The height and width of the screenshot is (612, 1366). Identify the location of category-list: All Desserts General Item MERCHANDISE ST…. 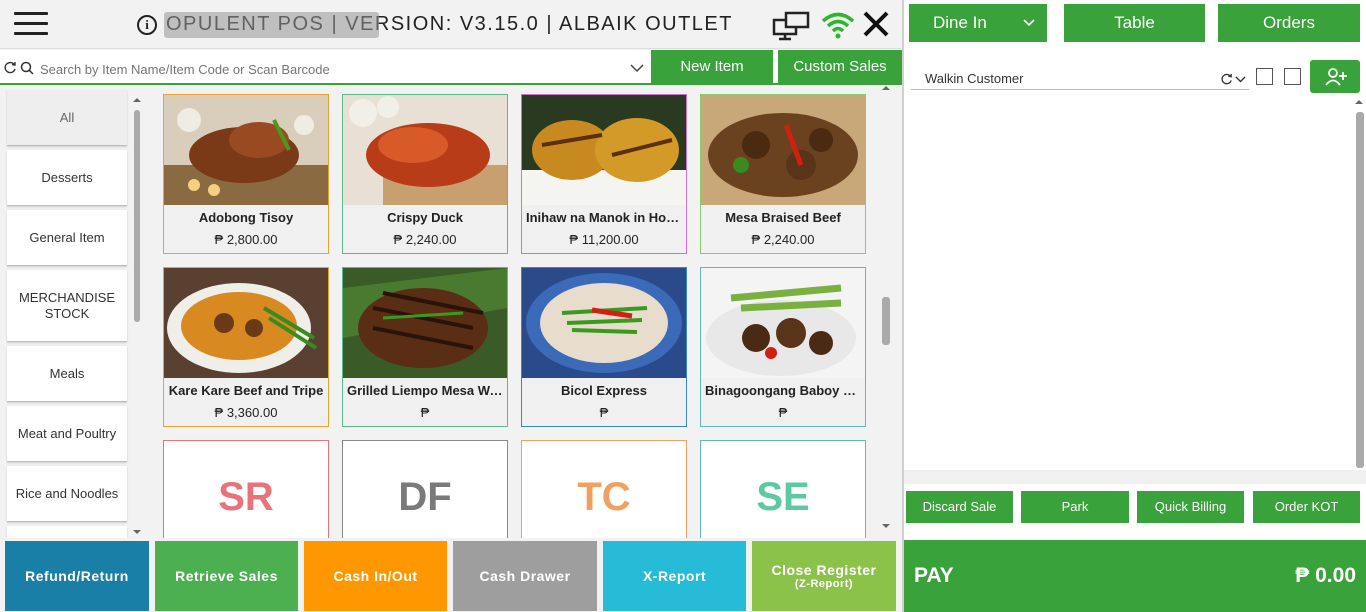
(65, 313).